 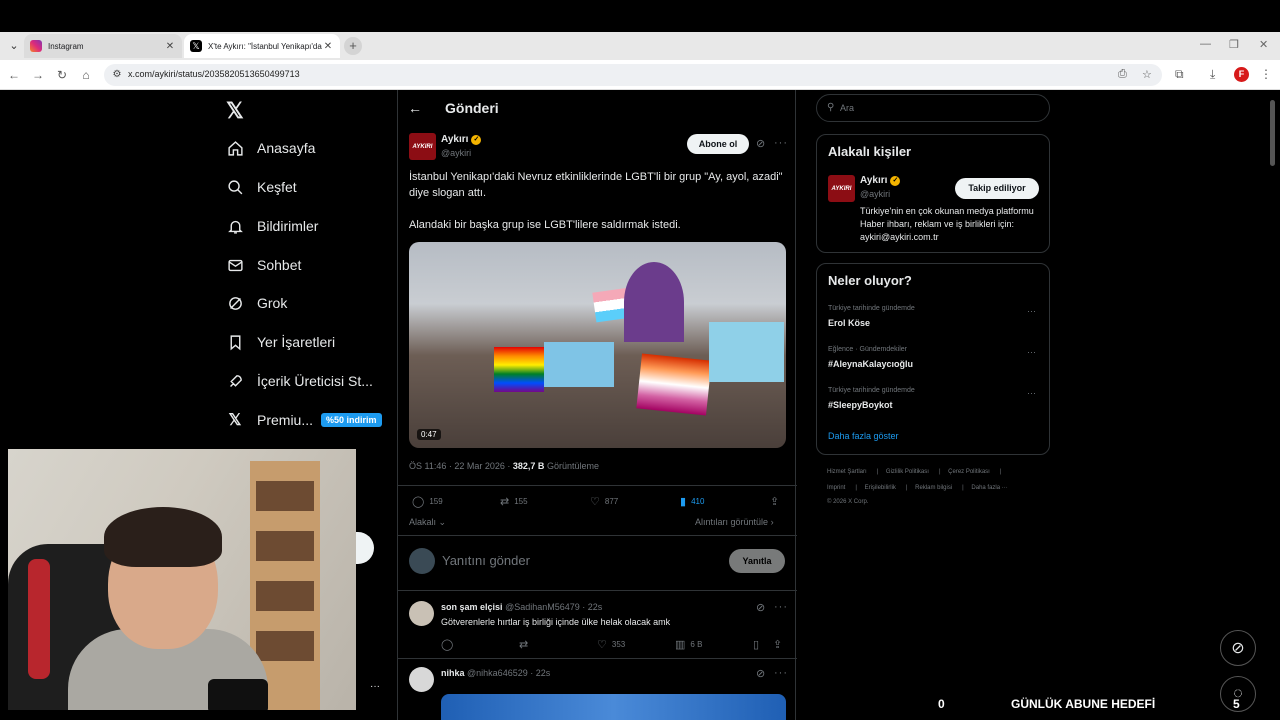 What do you see at coordinates (780, 644) in the screenshot?
I see `comment-share-action: ⇪` at bounding box center [780, 644].